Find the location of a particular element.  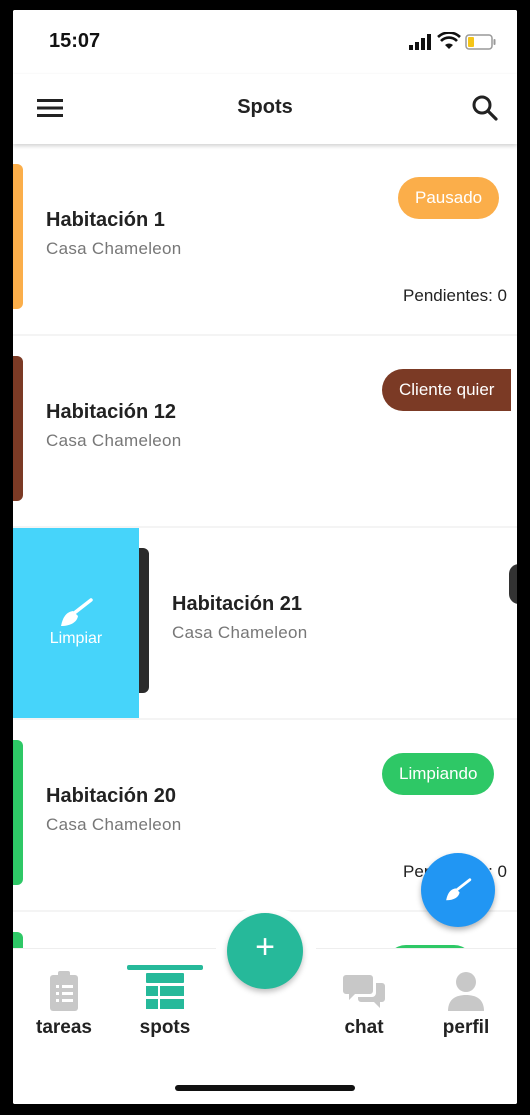

swipe-action-clean: Limpiar is located at coordinates (76, 623).